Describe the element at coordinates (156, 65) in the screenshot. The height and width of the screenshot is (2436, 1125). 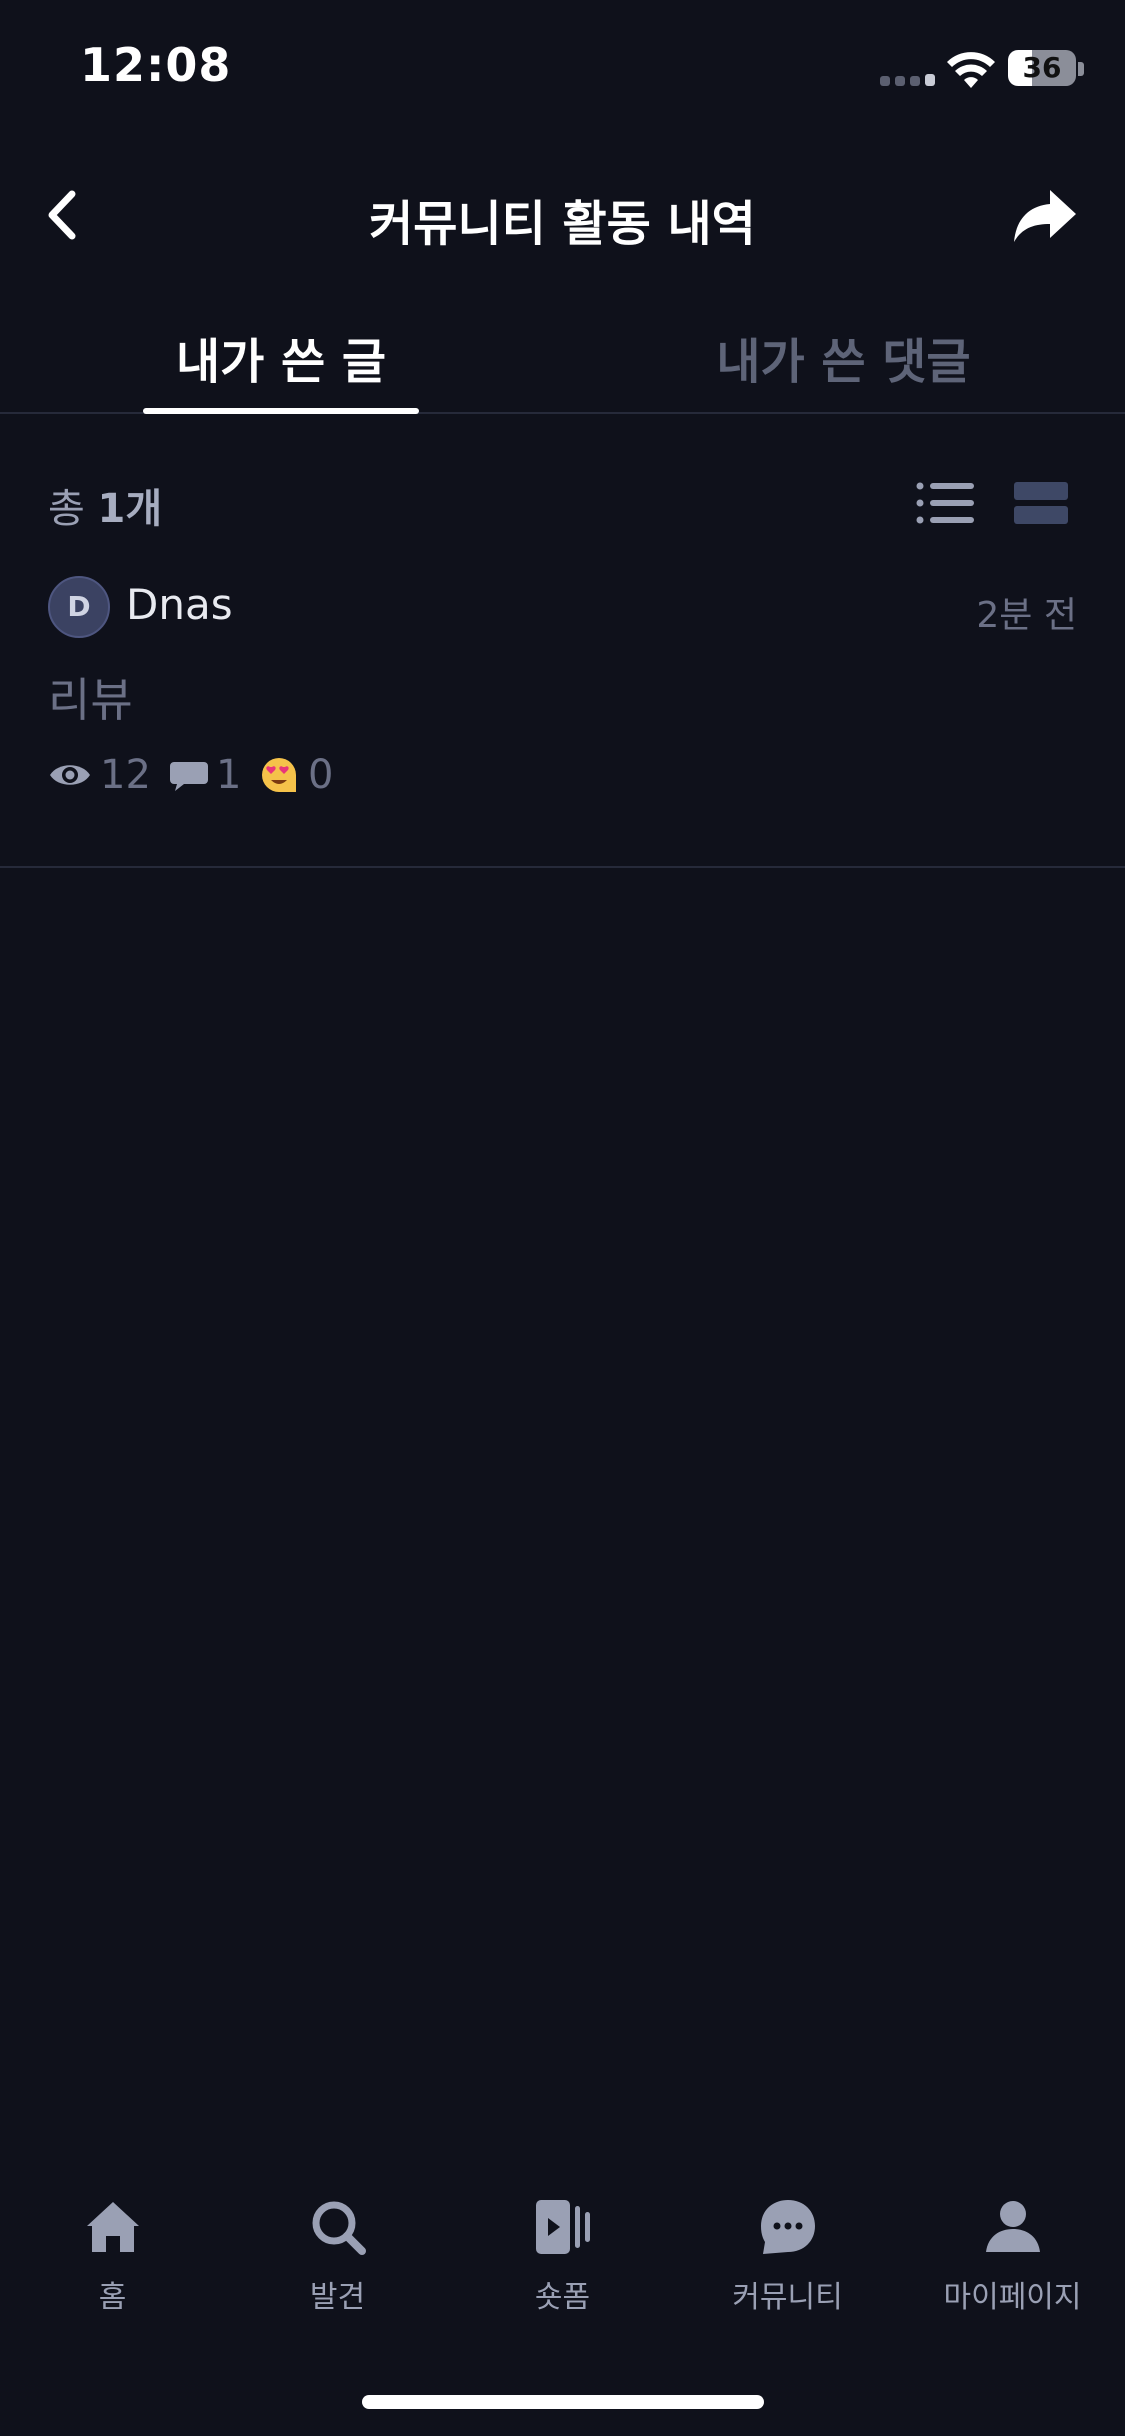
I see `status-time: 12:08` at that location.